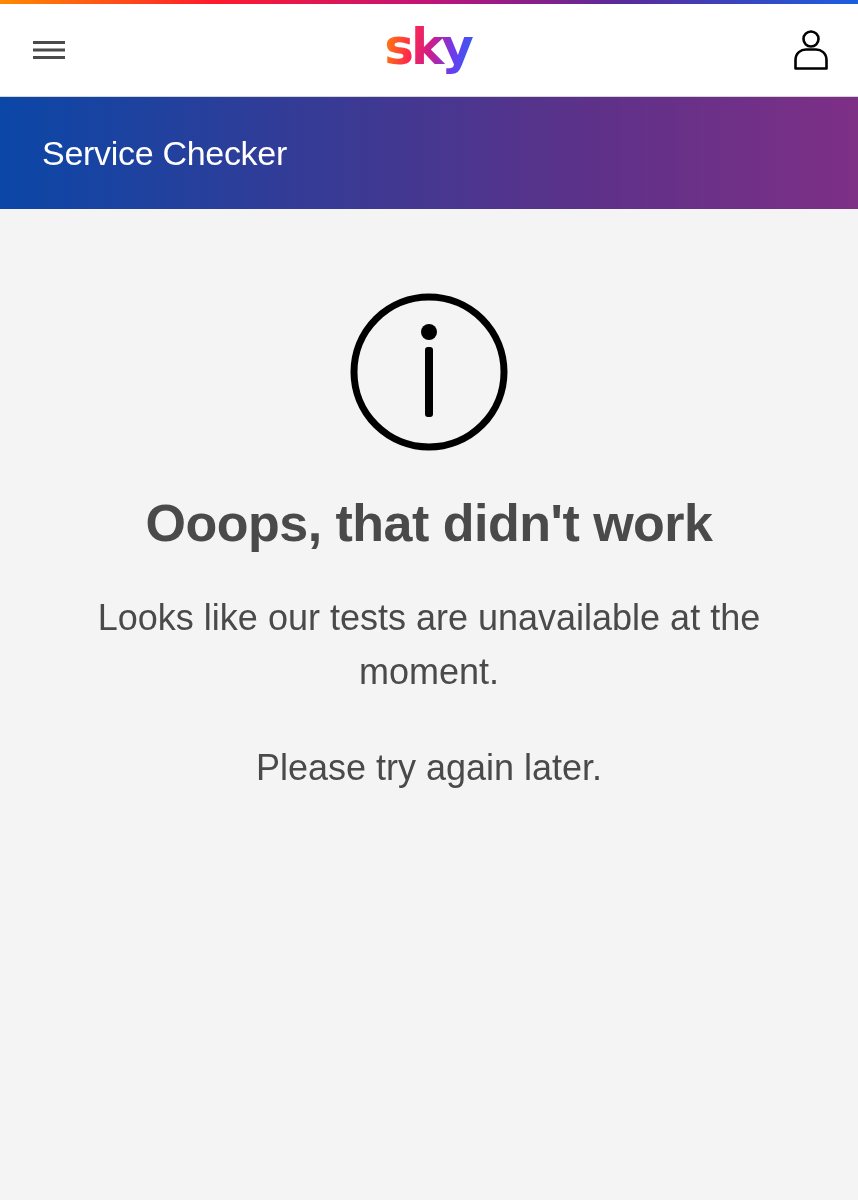 The width and height of the screenshot is (858, 1200). I want to click on info-icon, so click(429, 372).